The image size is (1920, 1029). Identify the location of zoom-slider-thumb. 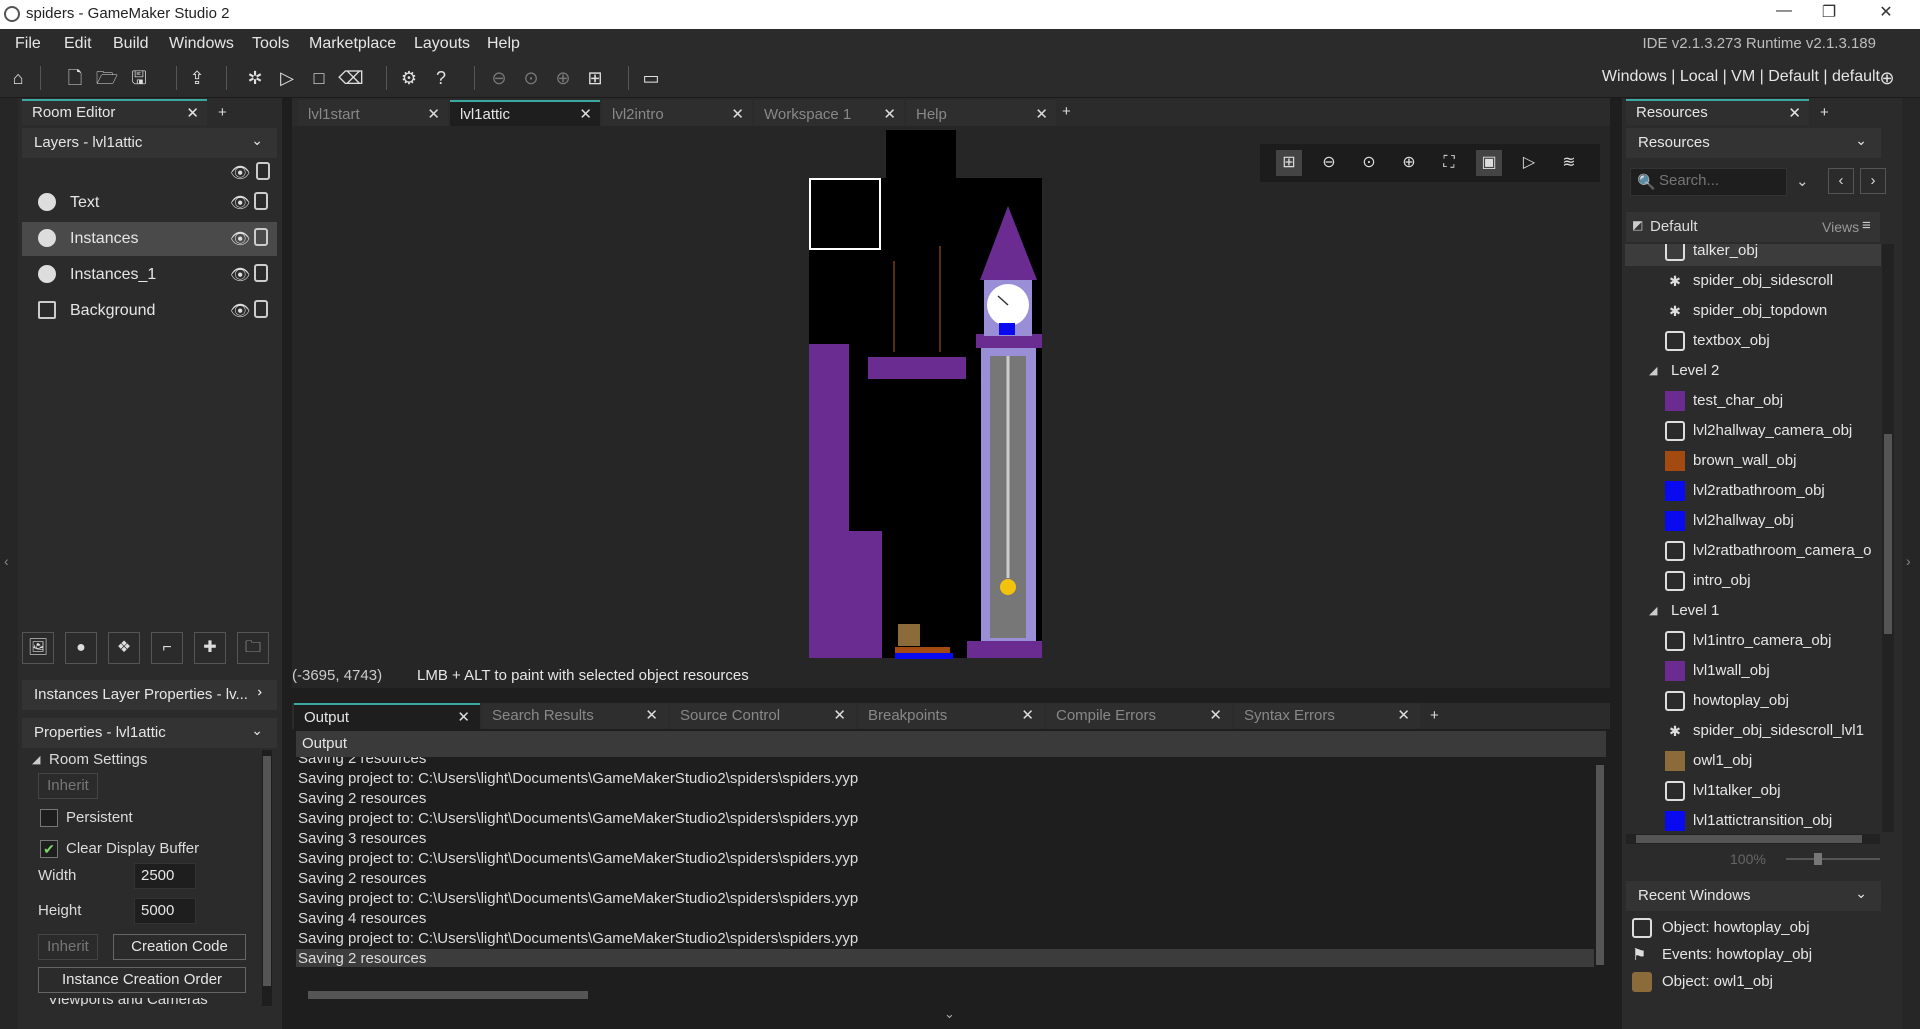
(1818, 859).